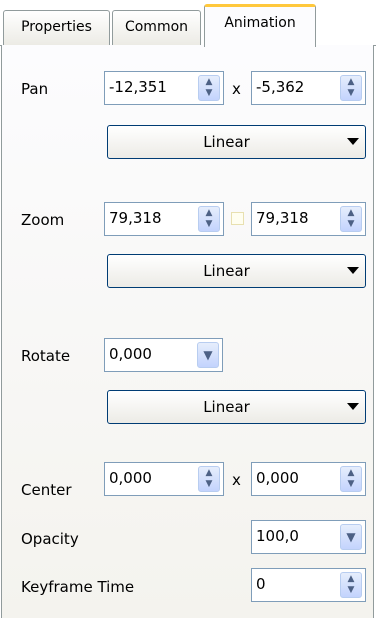 The width and height of the screenshot is (376, 619). I want to click on rotate-interpolation-select: Linear, so click(236, 407).